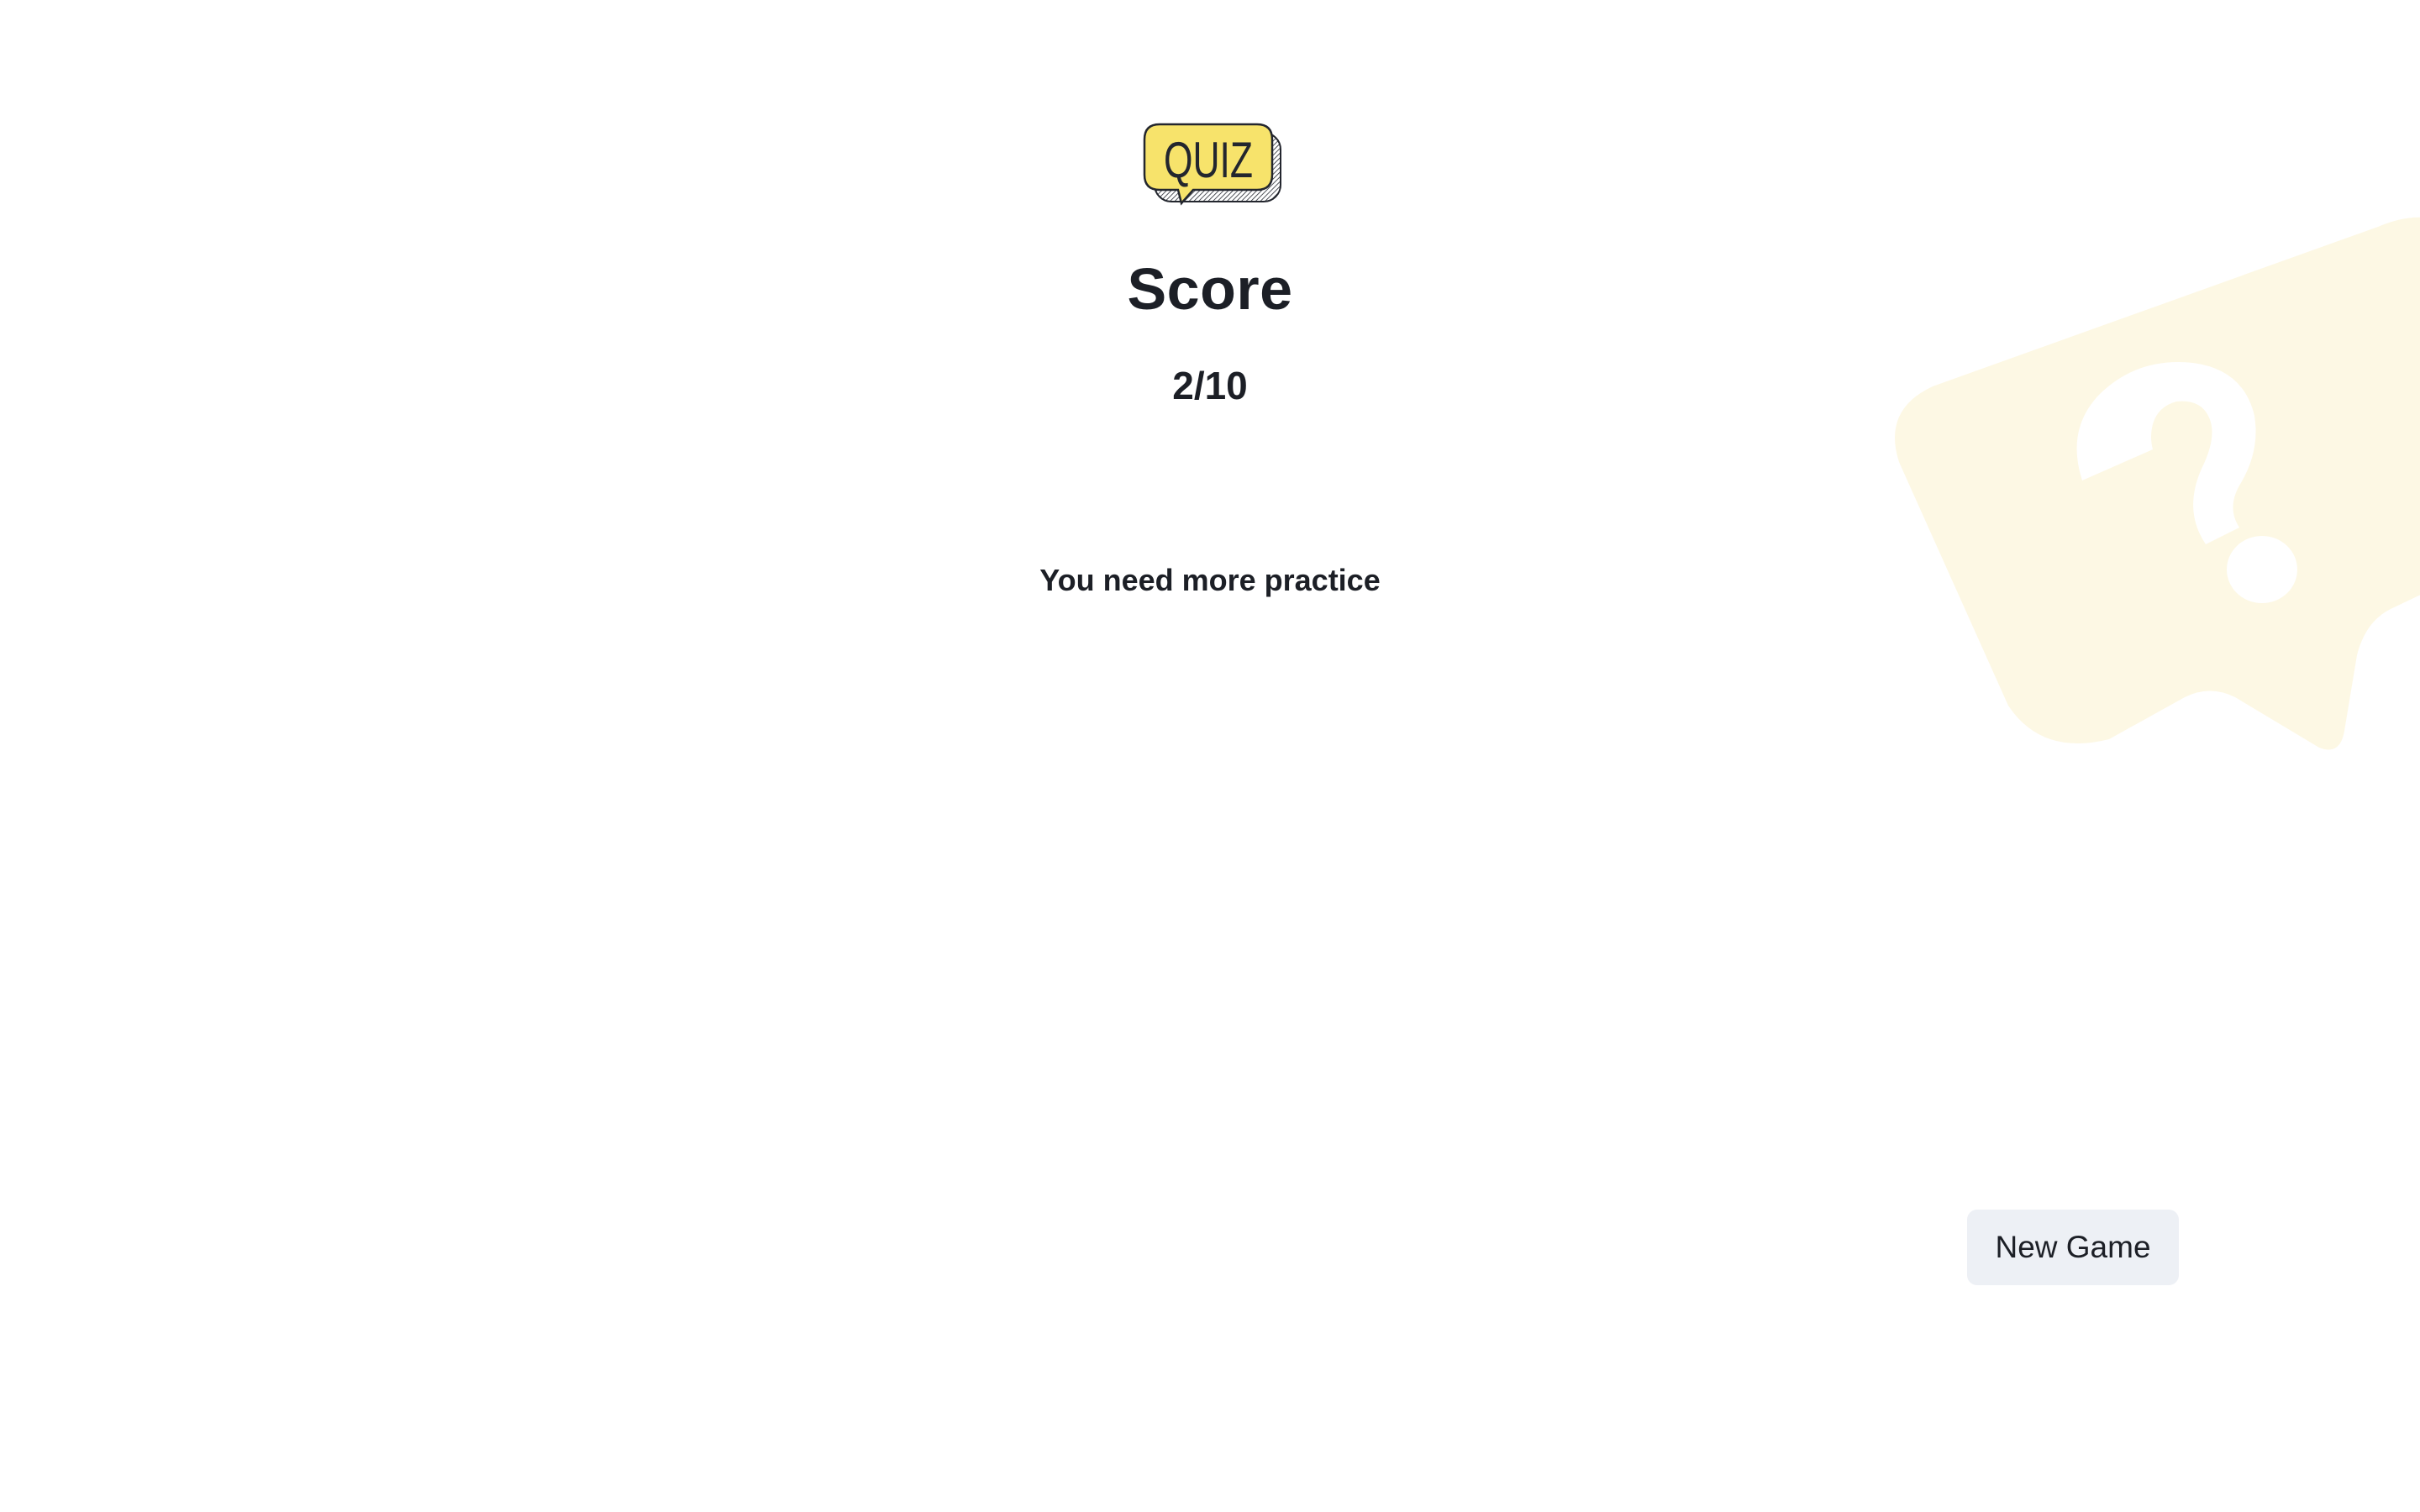 The height and width of the screenshot is (1512, 2420). I want to click on score-value: 2/10, so click(1210, 385).